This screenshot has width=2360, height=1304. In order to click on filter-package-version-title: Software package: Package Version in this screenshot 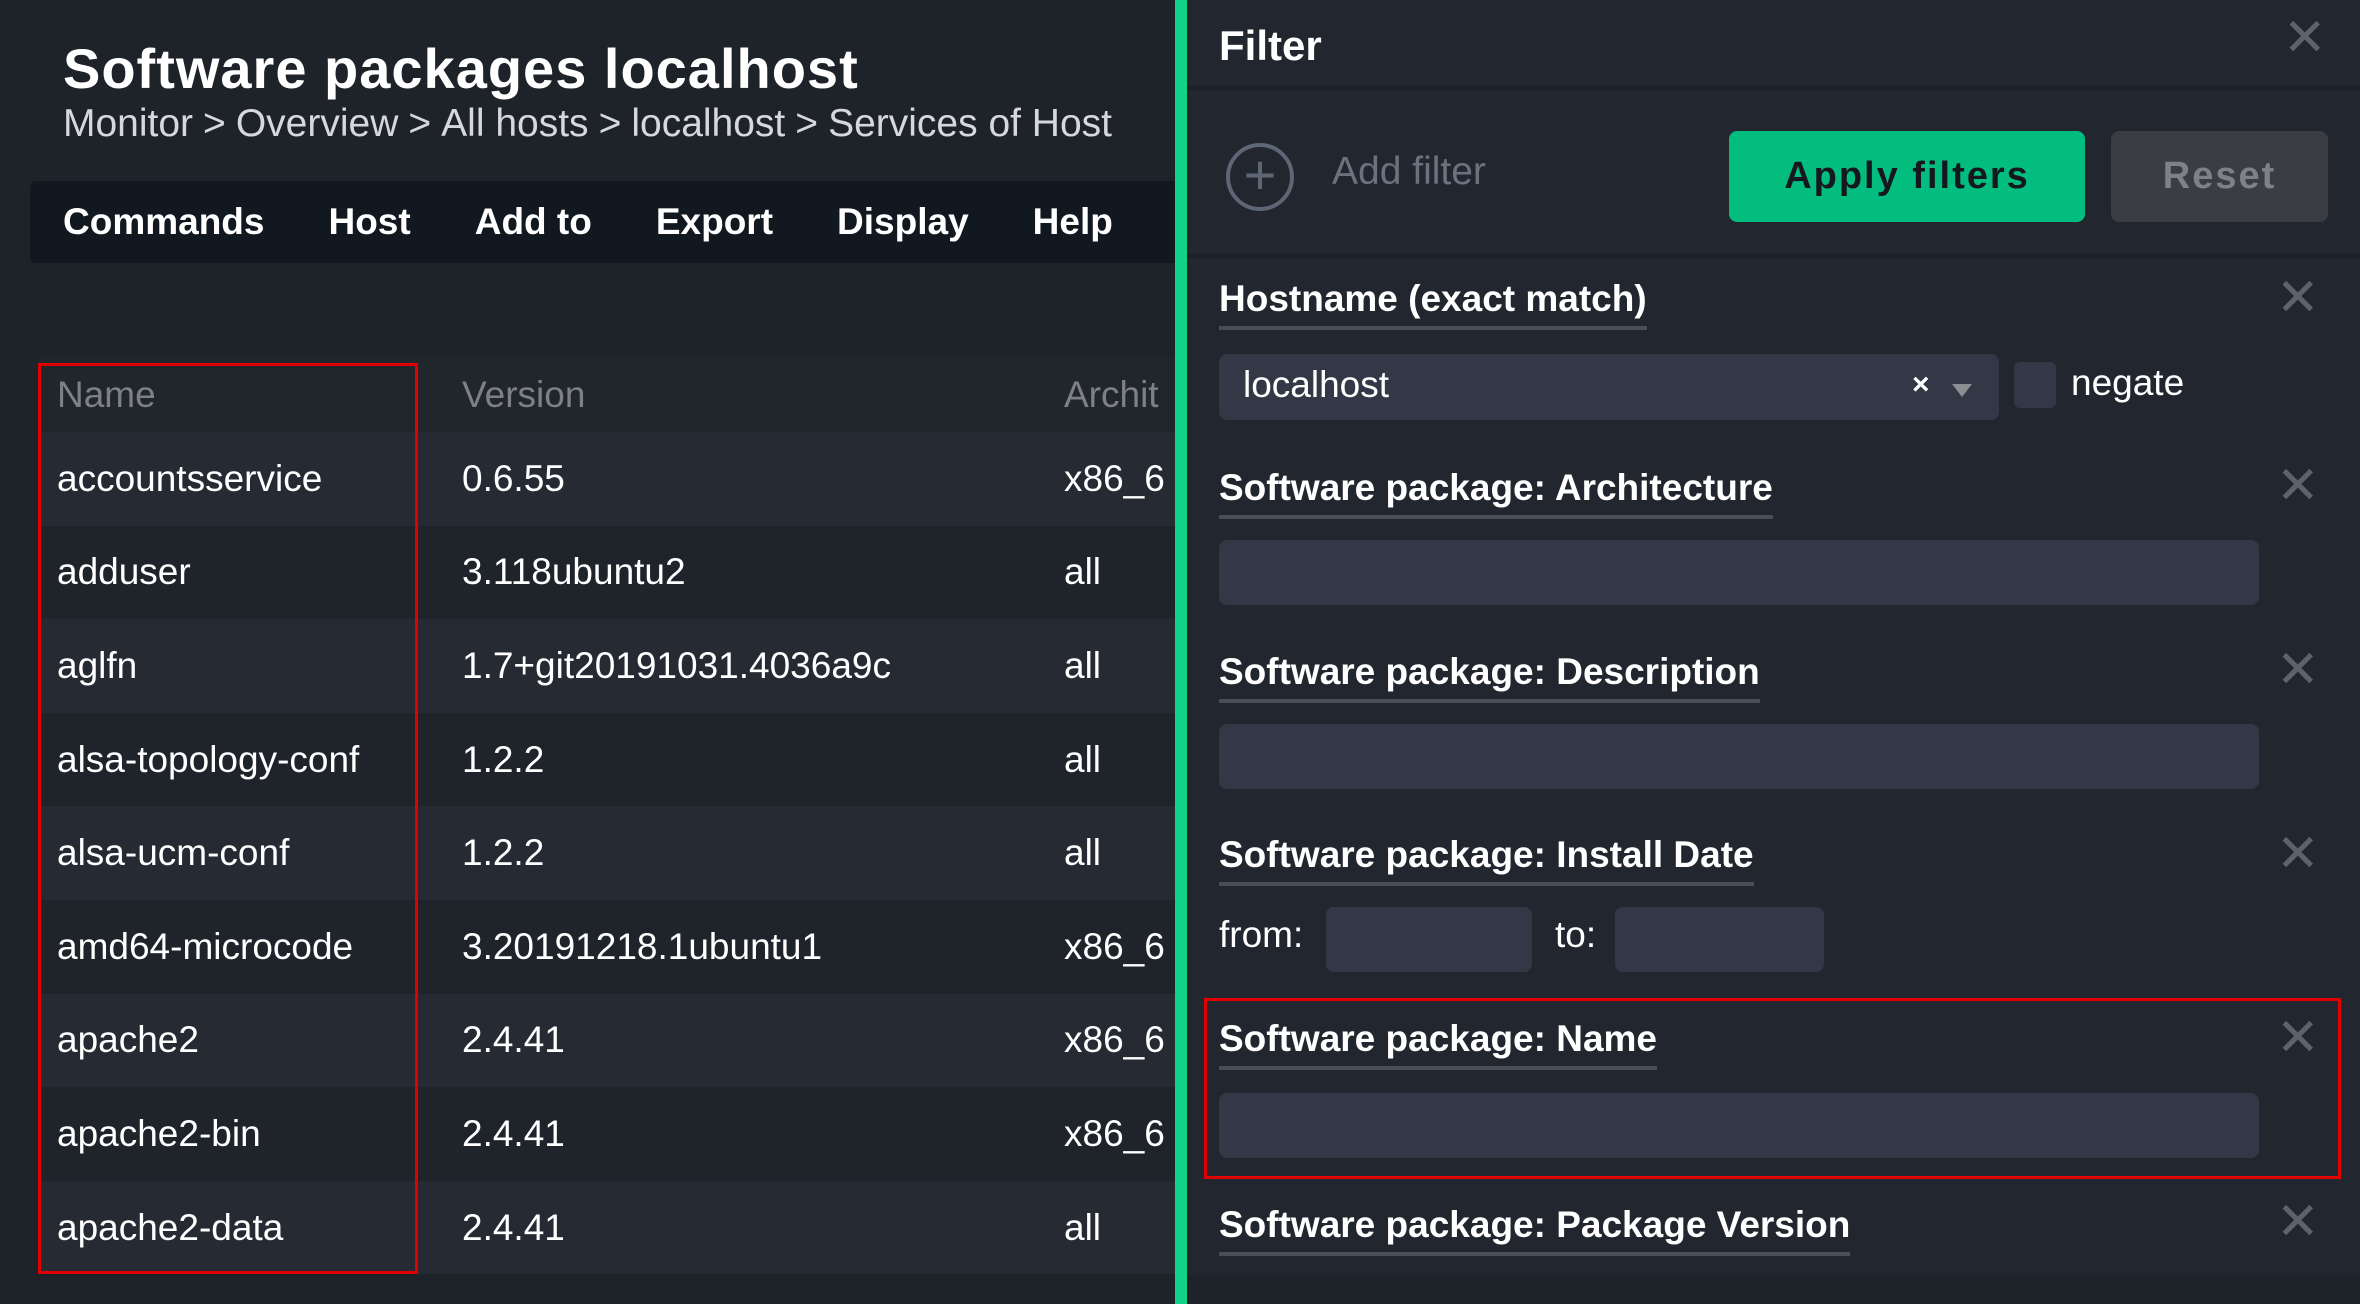, I will do `click(1535, 1230)`.